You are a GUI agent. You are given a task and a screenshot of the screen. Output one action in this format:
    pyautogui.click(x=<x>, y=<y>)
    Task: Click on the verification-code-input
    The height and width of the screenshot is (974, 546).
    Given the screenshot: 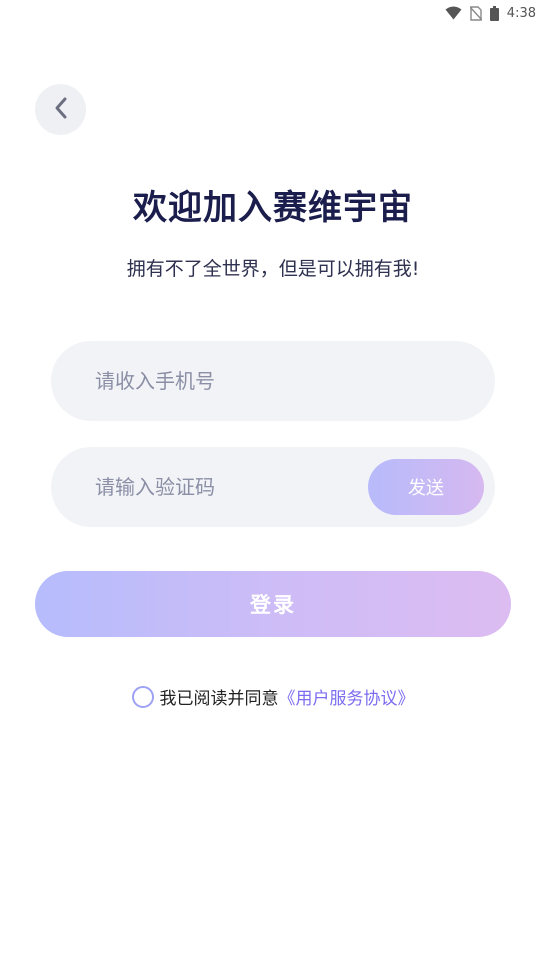 What is the action you would take?
    pyautogui.click(x=225, y=487)
    